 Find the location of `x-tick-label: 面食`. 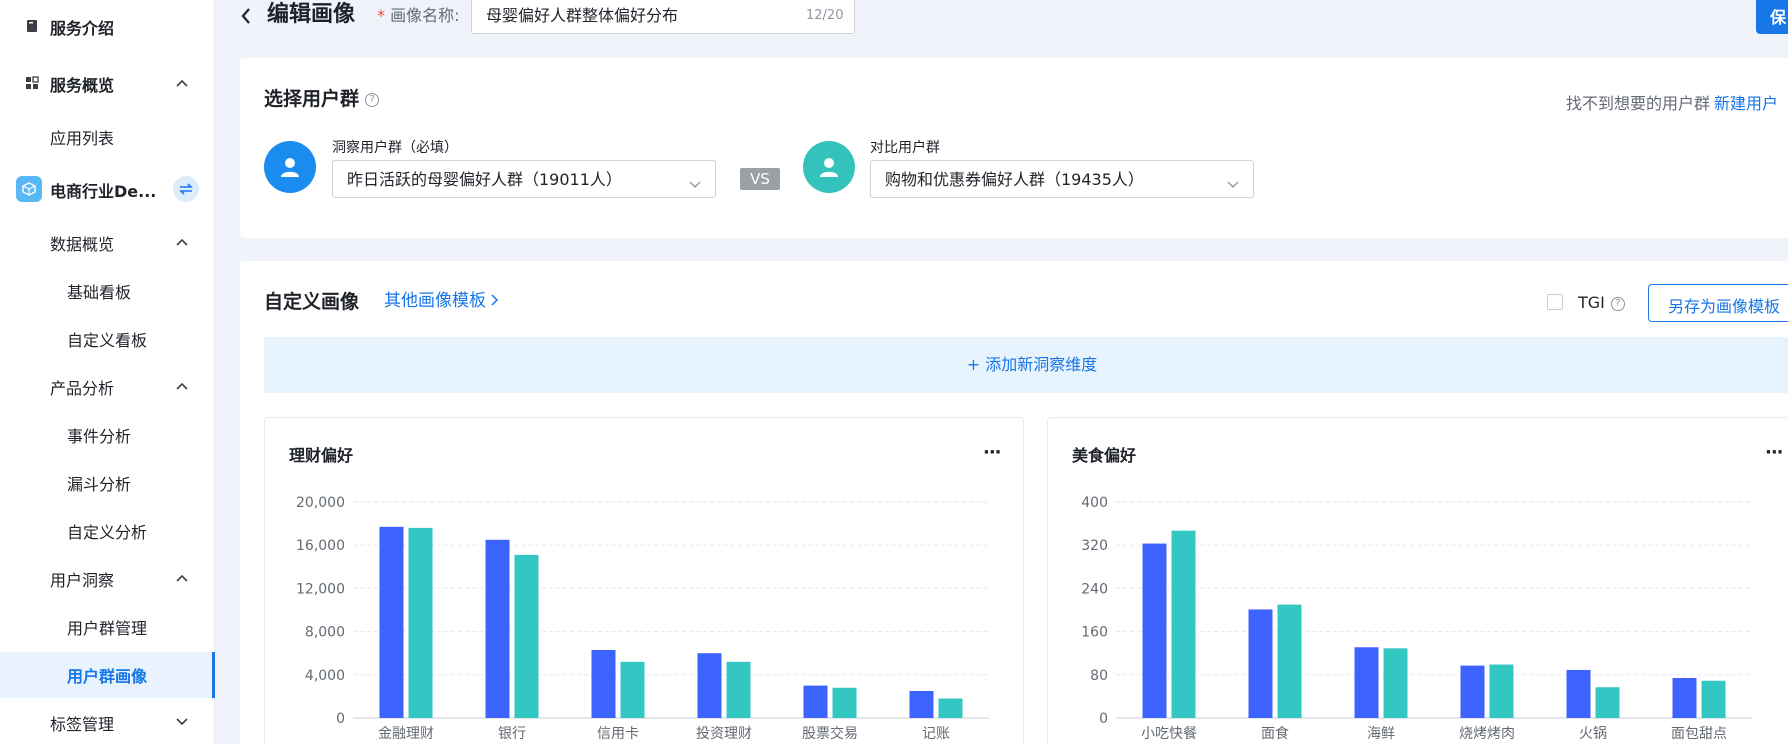

x-tick-label: 面食 is located at coordinates (1275, 733).